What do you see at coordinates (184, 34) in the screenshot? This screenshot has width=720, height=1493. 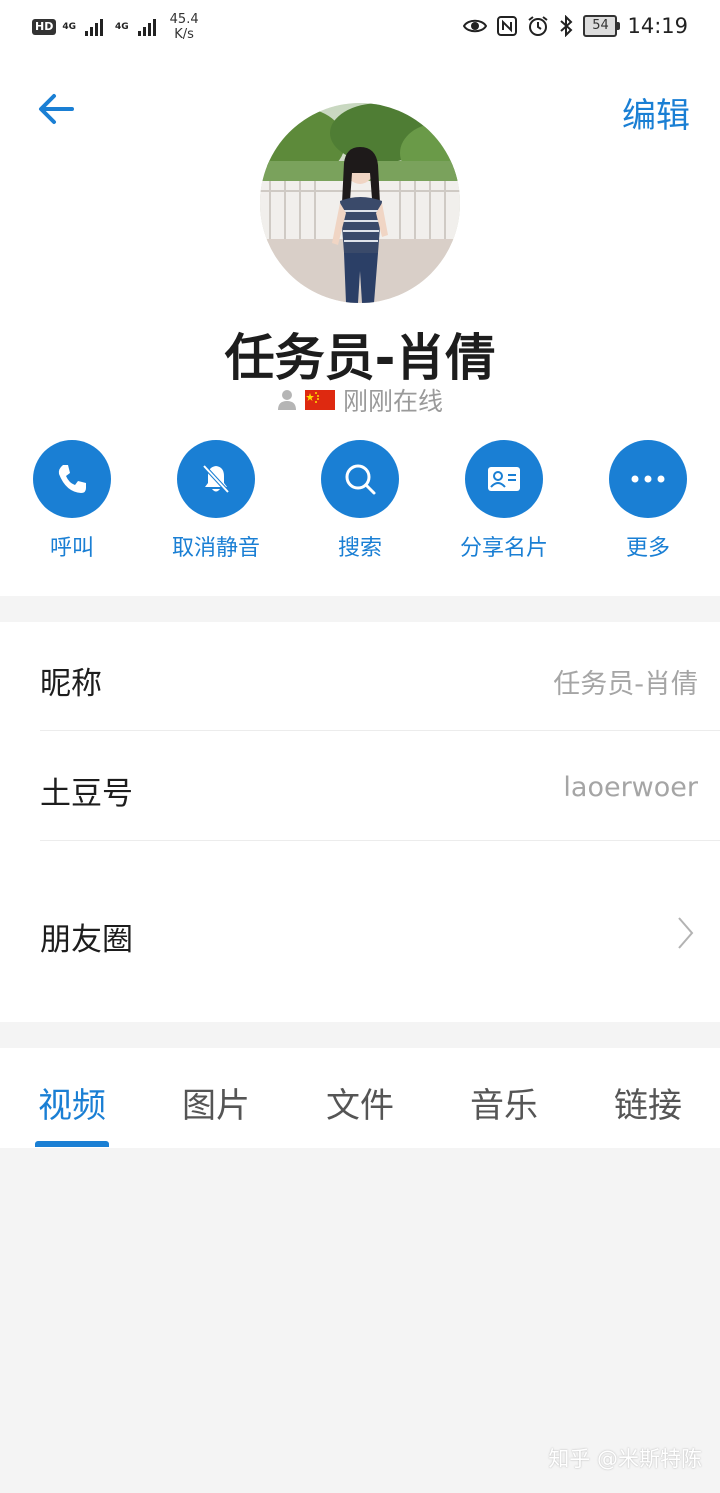 I see `speed-unit: K/s` at bounding box center [184, 34].